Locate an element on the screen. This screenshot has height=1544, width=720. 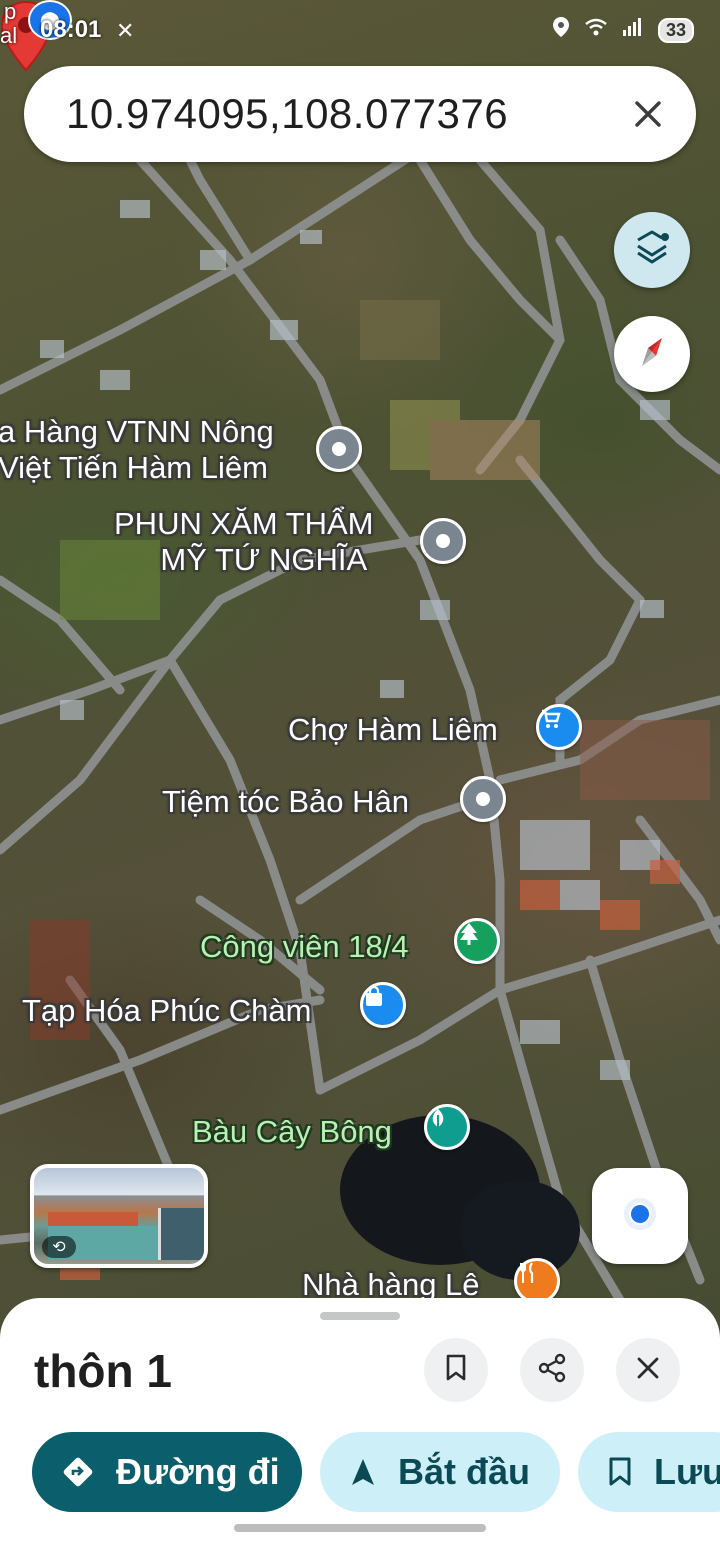
layers-button is located at coordinates (652, 250).